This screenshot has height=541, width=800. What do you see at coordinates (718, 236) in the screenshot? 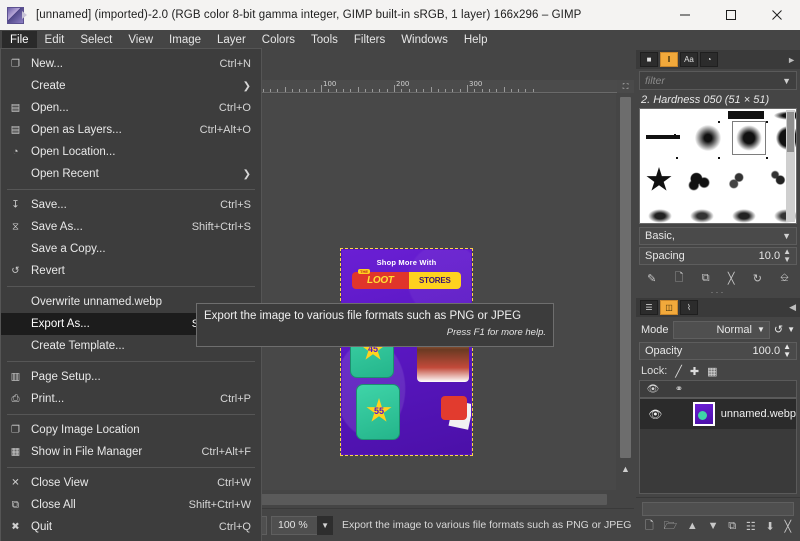
I see `brush-category-selector: Basic, ▼` at bounding box center [718, 236].